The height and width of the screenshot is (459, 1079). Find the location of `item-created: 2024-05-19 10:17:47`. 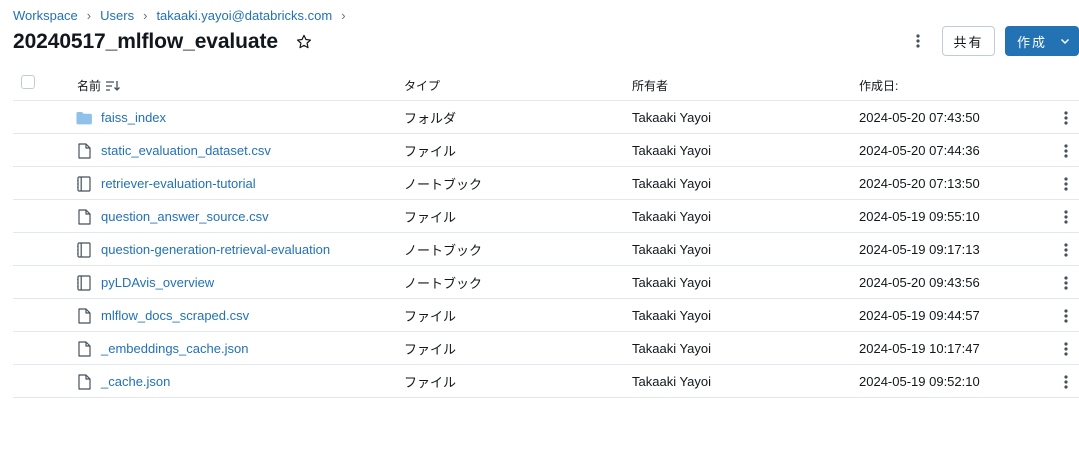

item-created: 2024-05-19 10:17:47 is located at coordinates (919, 348).